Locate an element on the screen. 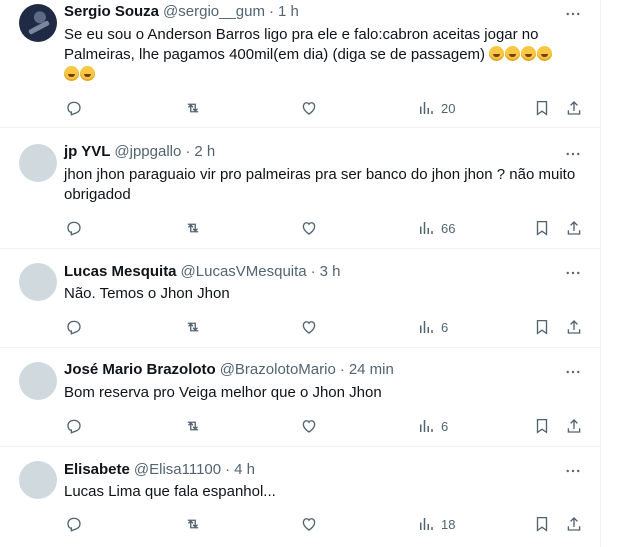  author-name: Elisabete is located at coordinates (97, 470).